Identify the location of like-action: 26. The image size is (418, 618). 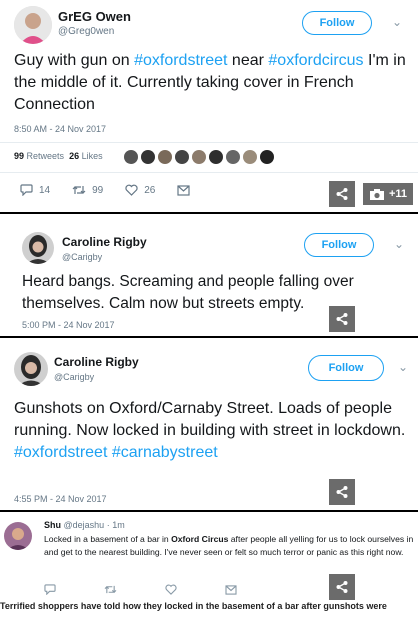
(140, 190).